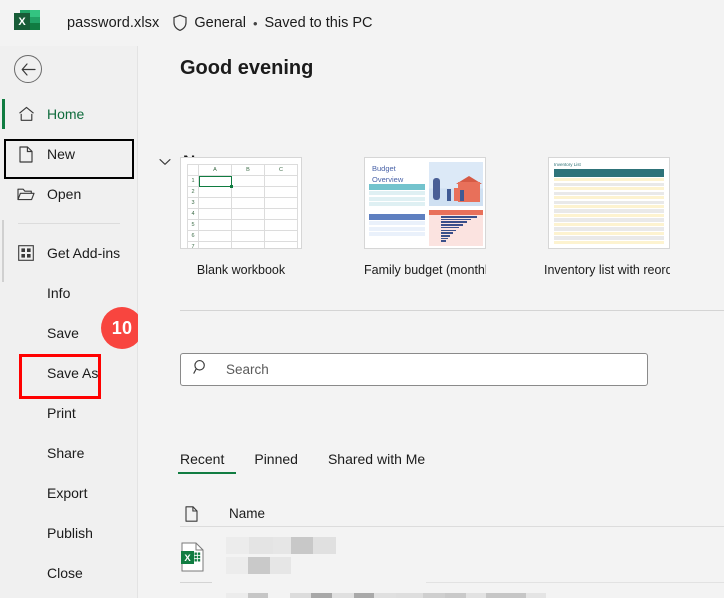 This screenshot has width=724, height=598. What do you see at coordinates (202, 459) in the screenshot?
I see `tab-label: Recent` at bounding box center [202, 459].